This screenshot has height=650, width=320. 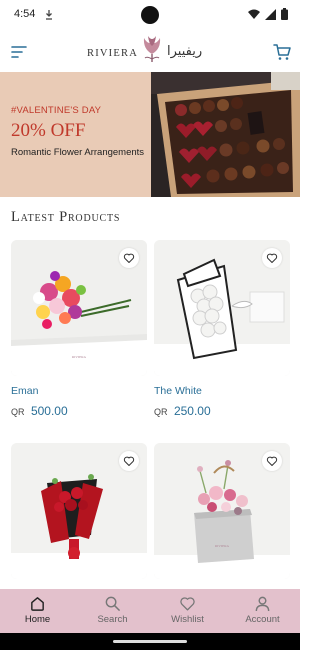 I want to click on bottom-nav: Home Search Wishlist Account, so click(x=150, y=611).